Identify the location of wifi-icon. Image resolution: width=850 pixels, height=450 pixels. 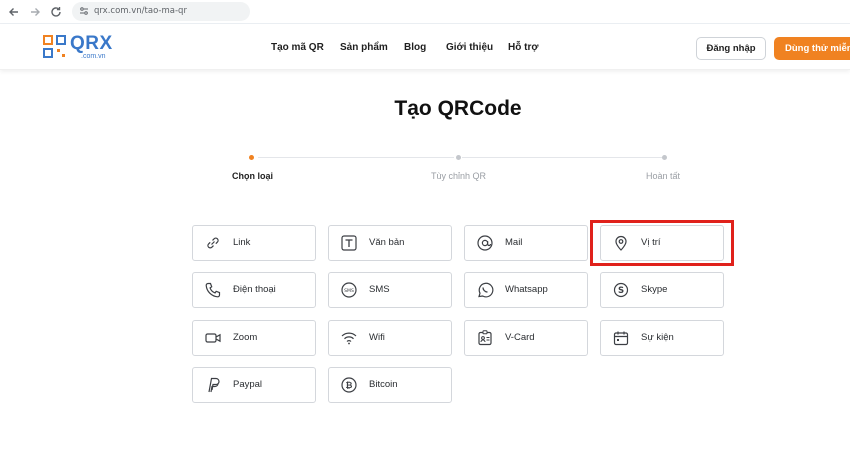
(349, 338).